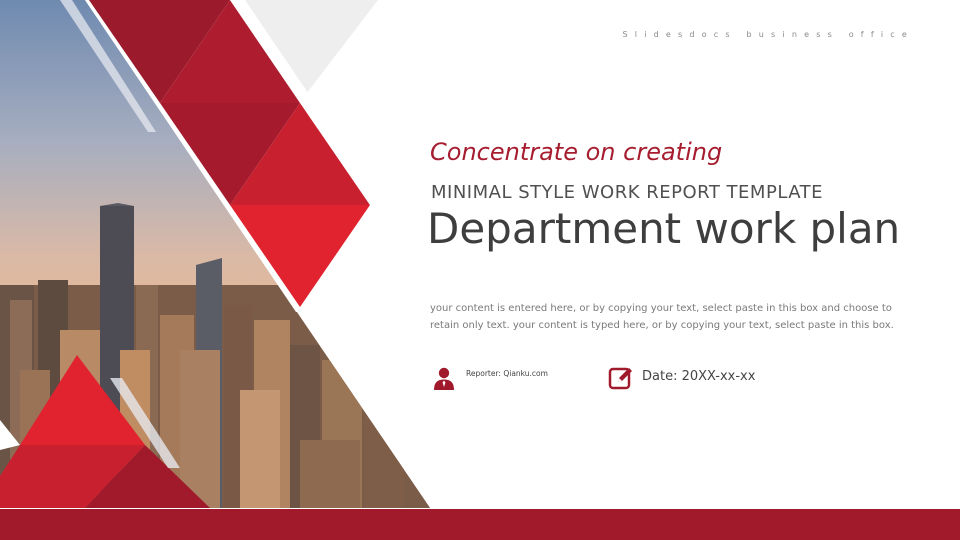  Describe the element at coordinates (699, 376) in the screenshot. I see `date-label: Date: 20XX-xx-xx` at that location.